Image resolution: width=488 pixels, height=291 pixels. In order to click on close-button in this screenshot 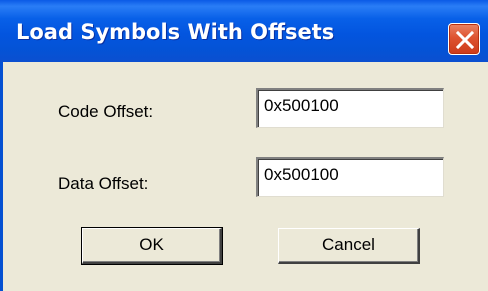, I will do `click(464, 39)`.